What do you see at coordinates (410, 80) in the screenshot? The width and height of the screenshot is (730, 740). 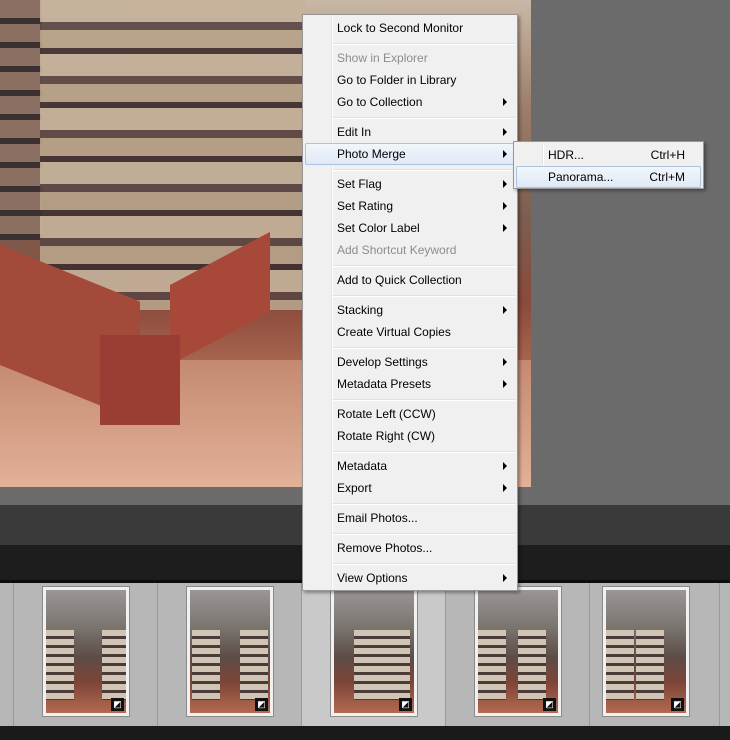 I see `menu-item-go-to-folder-in-library: Go to Folder in Library` at bounding box center [410, 80].